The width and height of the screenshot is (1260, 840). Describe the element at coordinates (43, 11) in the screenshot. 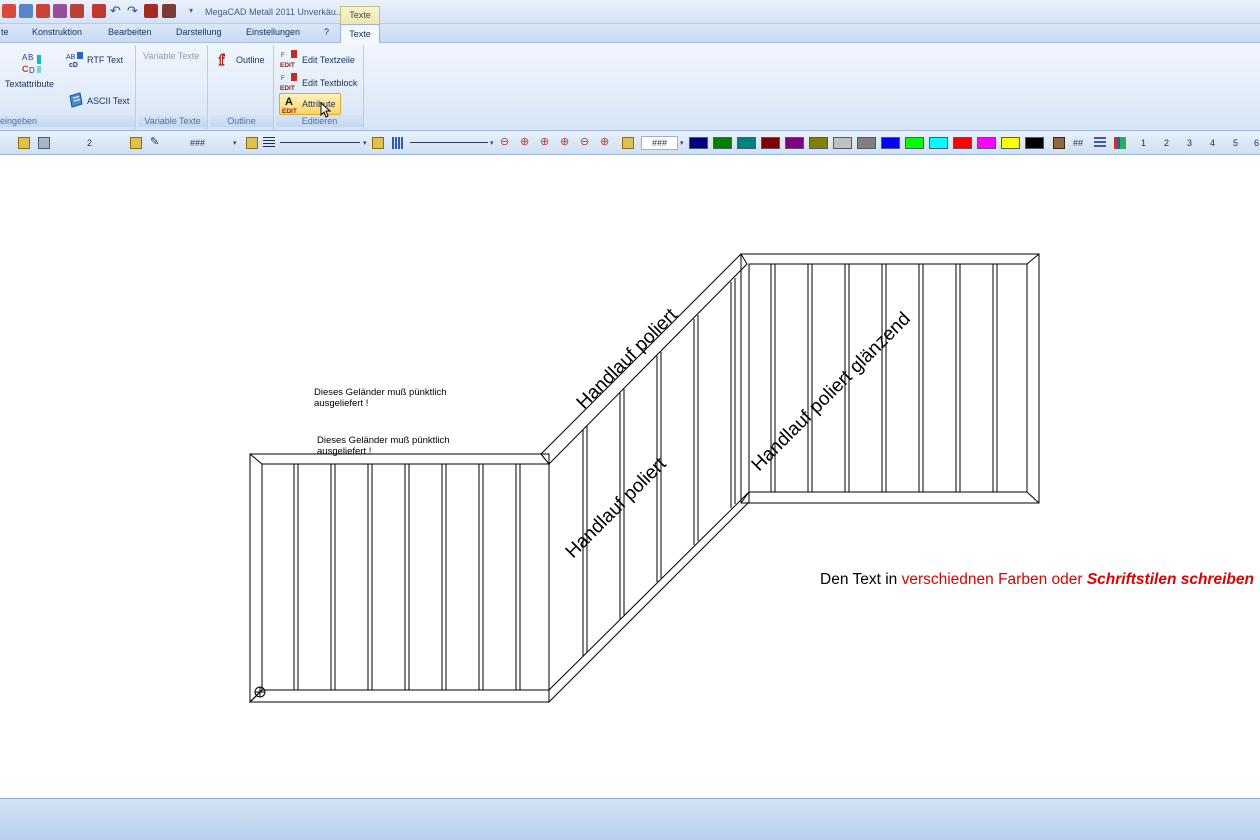

I see `save-icon` at that location.